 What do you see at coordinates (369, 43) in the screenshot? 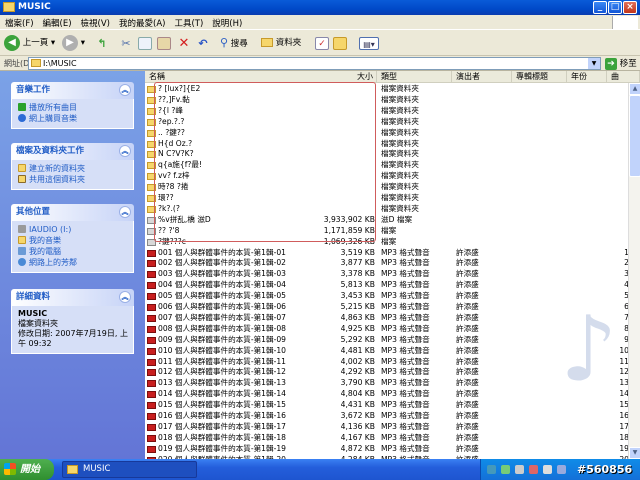
I see `views-button: ▤▾` at bounding box center [369, 43].